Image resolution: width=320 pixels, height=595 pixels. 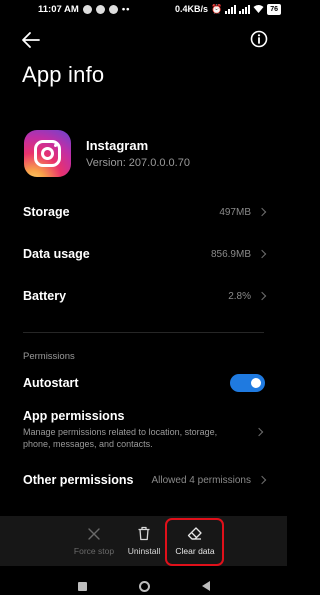 I want to click on battery-label: Battery, so click(x=45, y=296).